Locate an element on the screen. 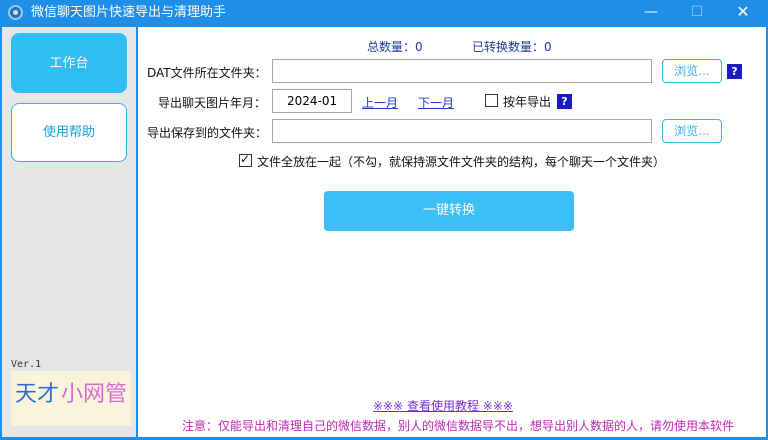  close-button: ✕ is located at coordinates (743, 12).